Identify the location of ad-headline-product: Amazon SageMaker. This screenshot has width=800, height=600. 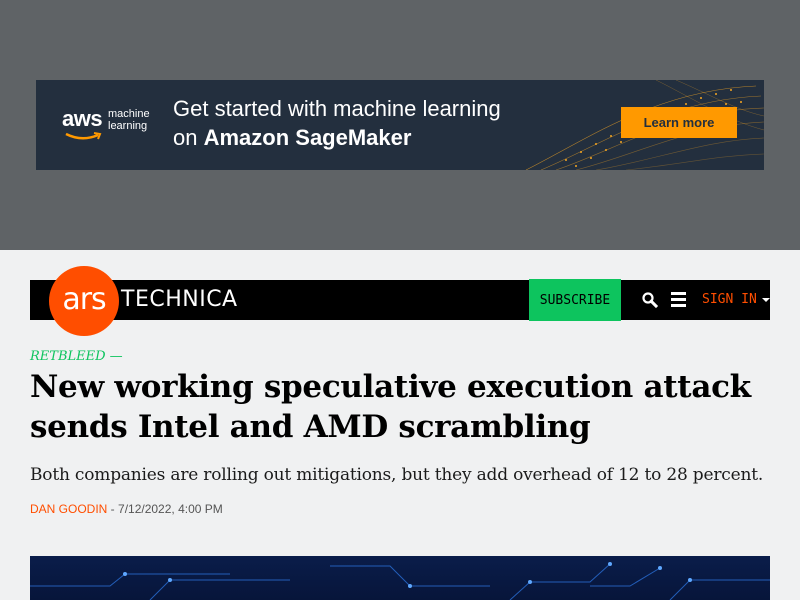
(307, 137).